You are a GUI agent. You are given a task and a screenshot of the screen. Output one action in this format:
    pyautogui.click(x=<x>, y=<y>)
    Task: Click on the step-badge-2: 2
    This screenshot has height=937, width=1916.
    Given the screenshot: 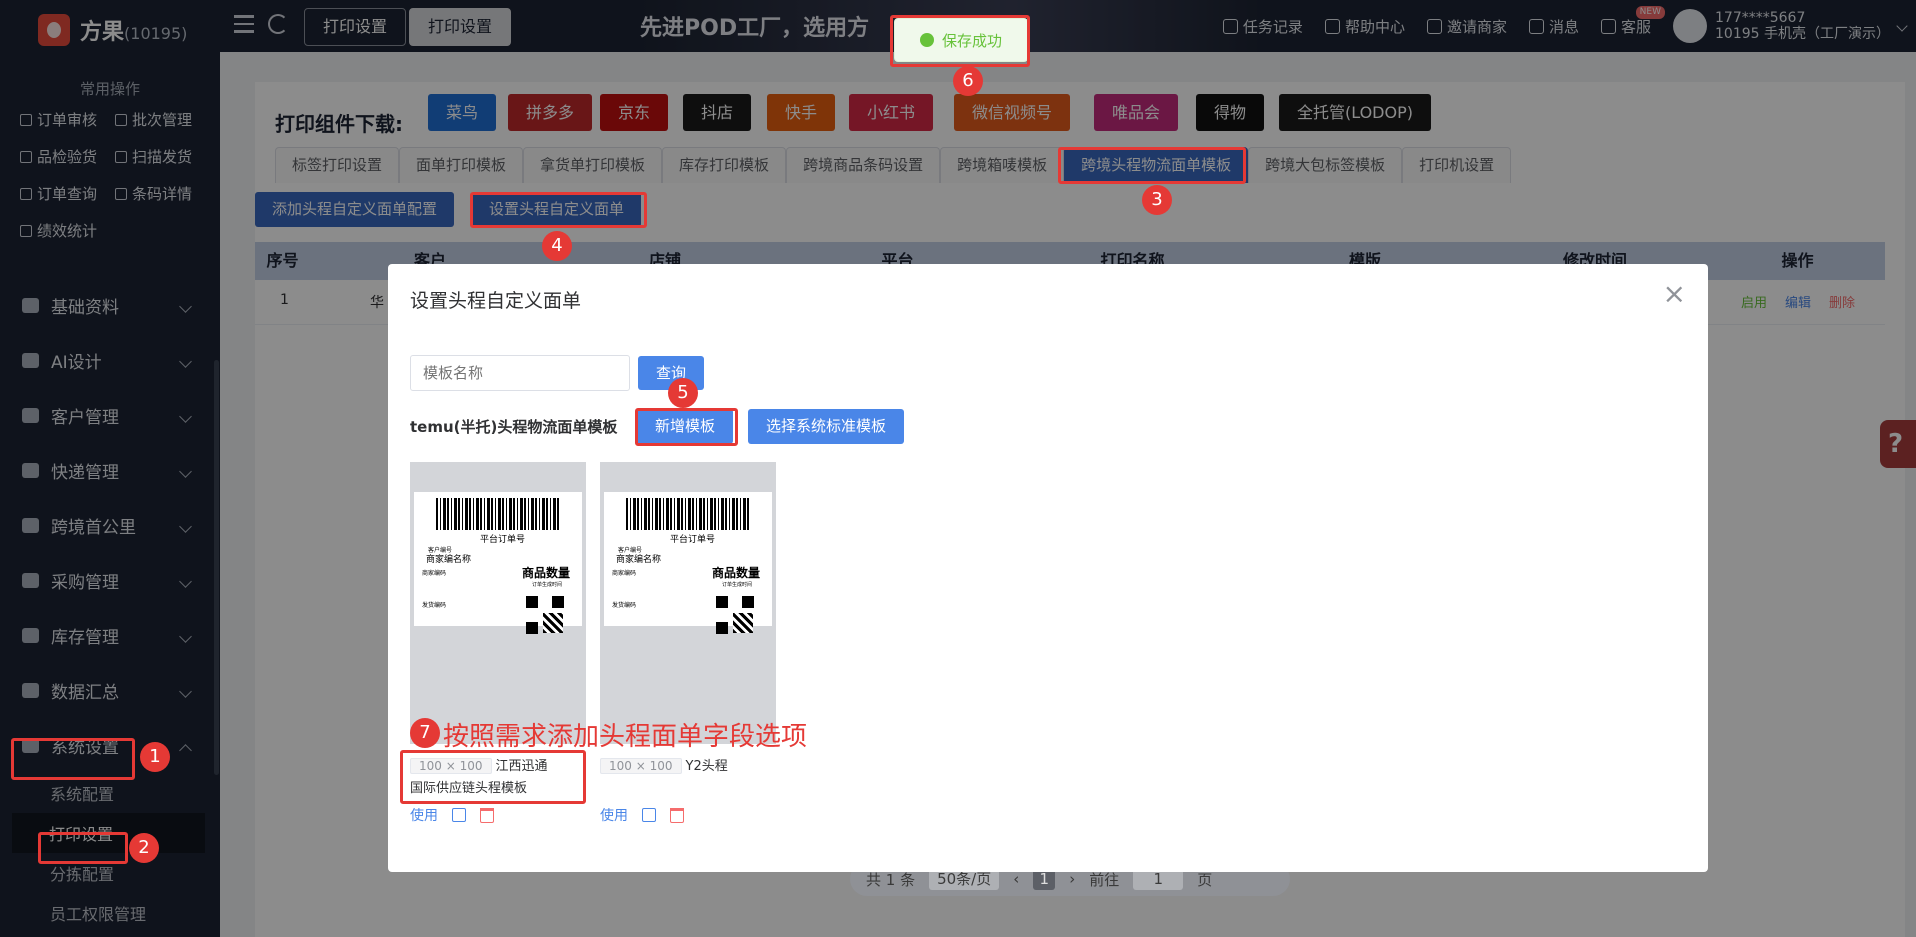 What is the action you would take?
    pyautogui.click(x=144, y=848)
    